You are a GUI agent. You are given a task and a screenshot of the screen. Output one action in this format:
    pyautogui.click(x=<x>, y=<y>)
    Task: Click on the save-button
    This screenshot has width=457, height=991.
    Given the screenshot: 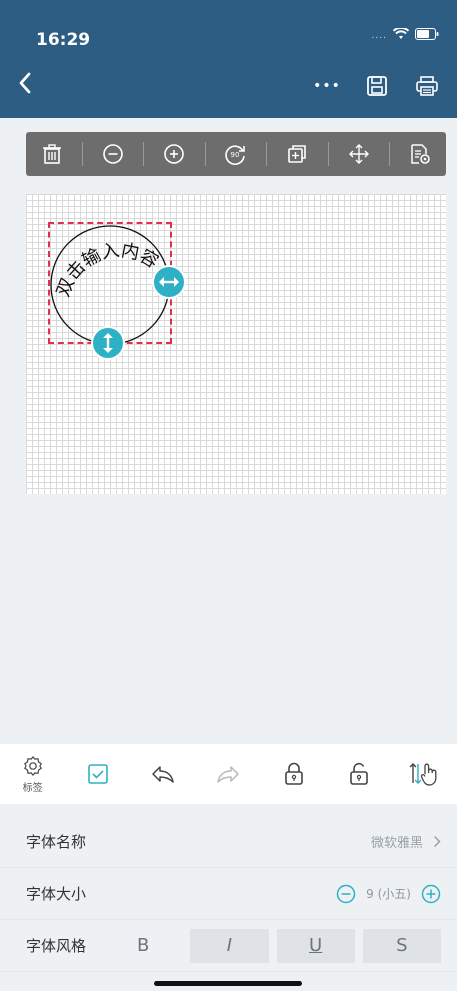 What is the action you would take?
    pyautogui.click(x=377, y=86)
    